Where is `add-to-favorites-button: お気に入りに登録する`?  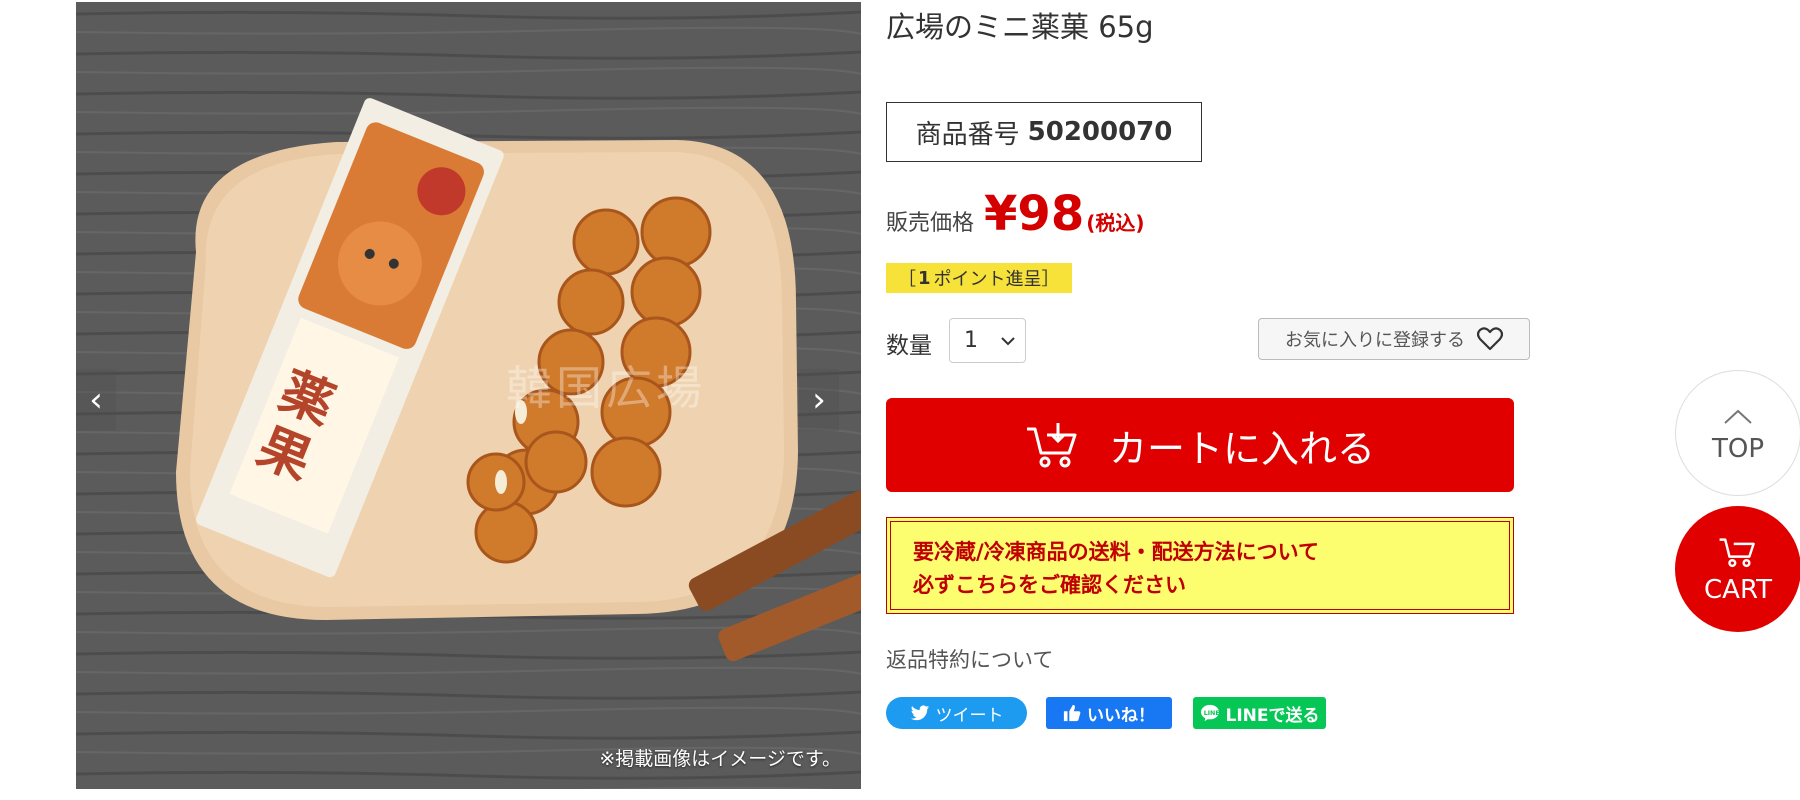
add-to-favorites-button: お気に入りに登録する is located at coordinates (1394, 339).